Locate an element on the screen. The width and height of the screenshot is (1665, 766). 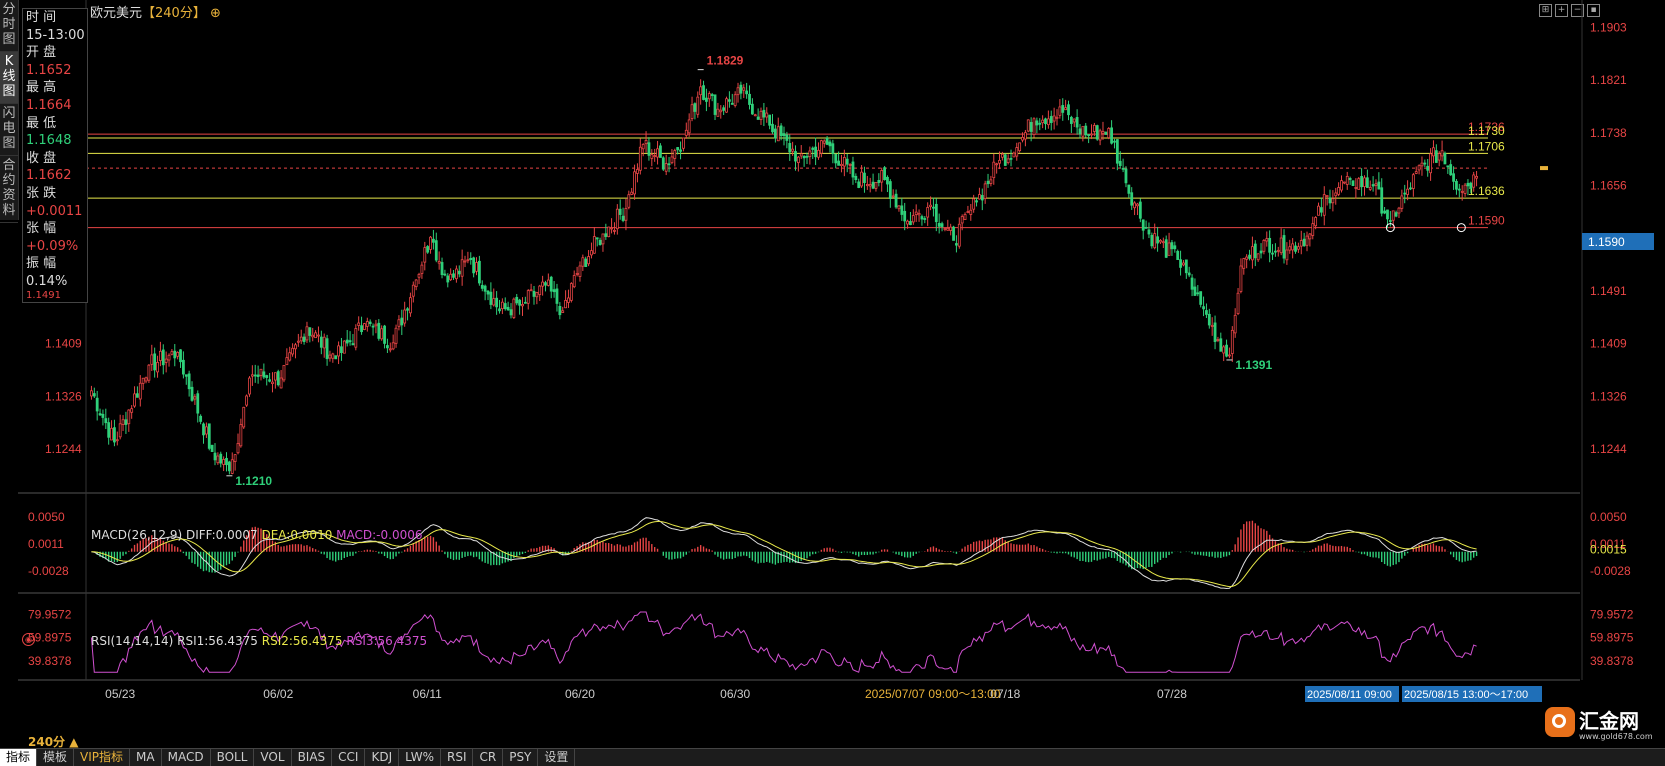
tab-templates: 模板 is located at coordinates (56, 757).